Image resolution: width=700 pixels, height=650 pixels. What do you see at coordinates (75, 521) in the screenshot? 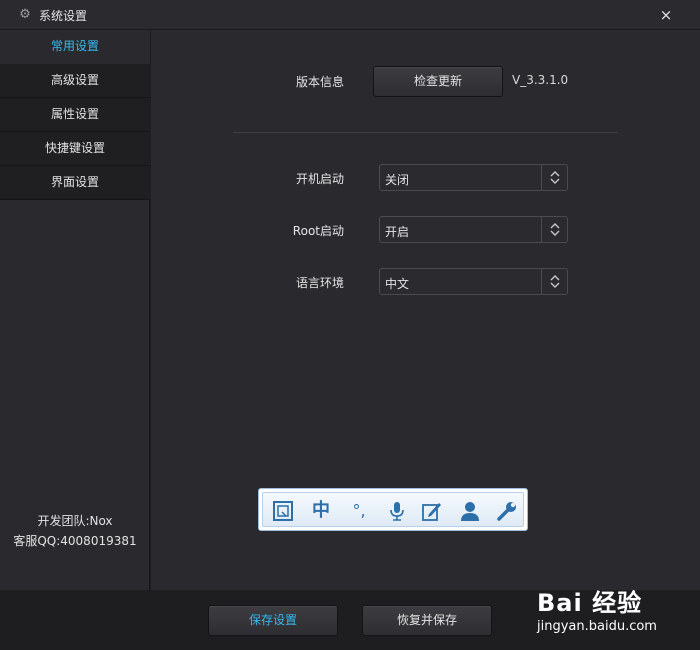
I see `dev-team-text: 开发团队:Nox` at bounding box center [75, 521].